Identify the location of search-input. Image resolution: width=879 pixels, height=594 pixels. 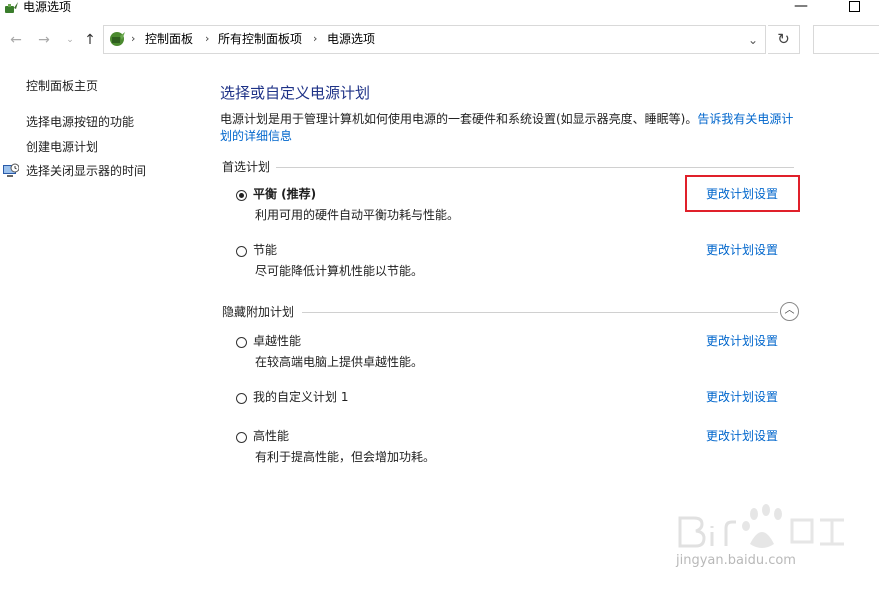
(846, 39).